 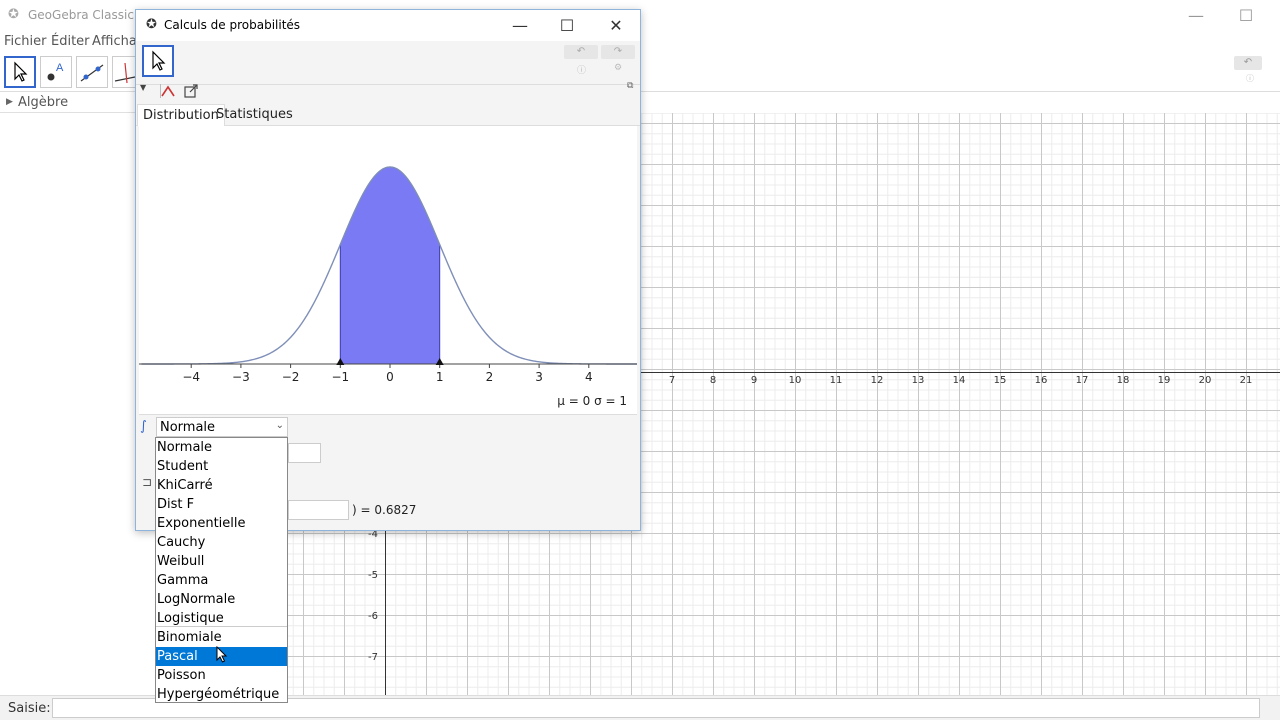 What do you see at coordinates (713, 380) in the screenshot?
I see `main-x-tick-label: 8` at bounding box center [713, 380].